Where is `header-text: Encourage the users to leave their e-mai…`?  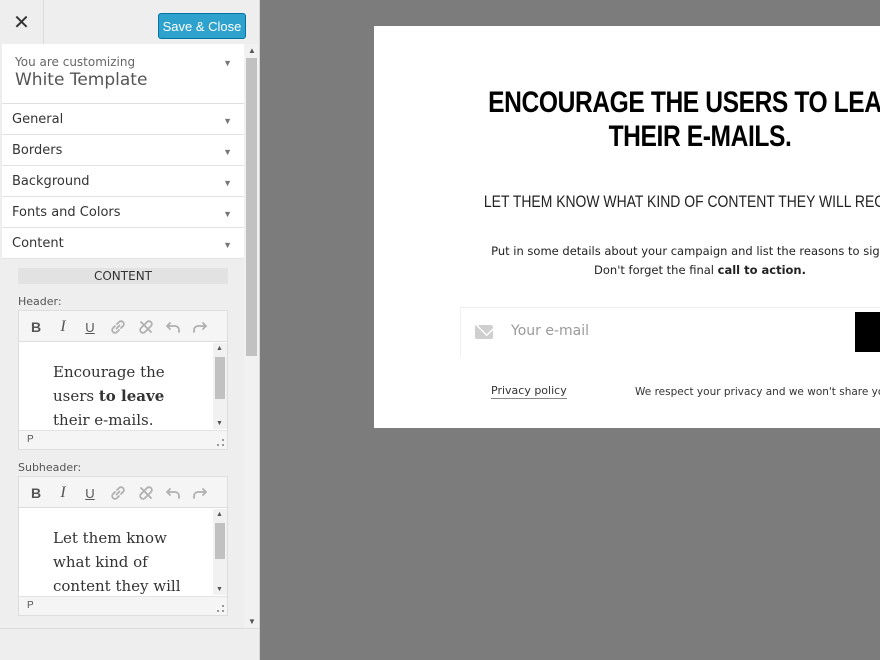
header-text: Encourage the users to leave their e-mai… is located at coordinates (109, 396).